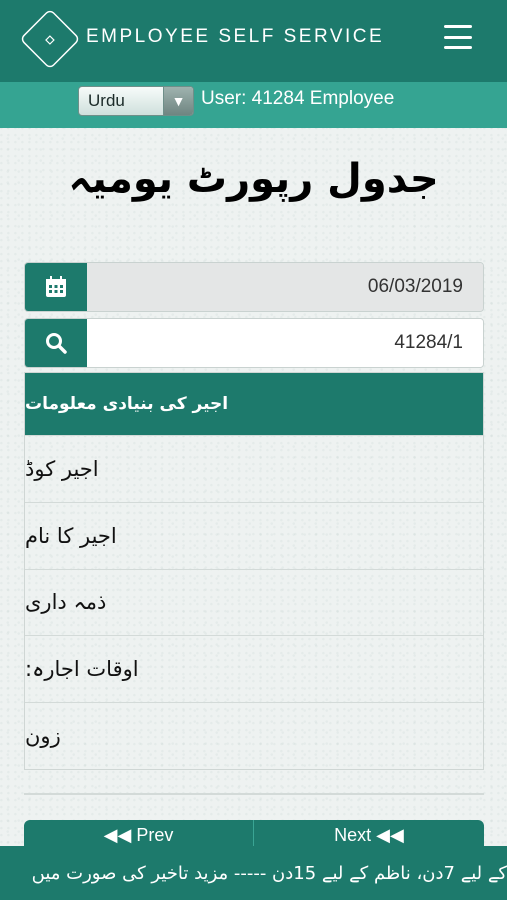 The height and width of the screenshot is (900, 507). I want to click on hamburger-menu-icon, so click(458, 37).